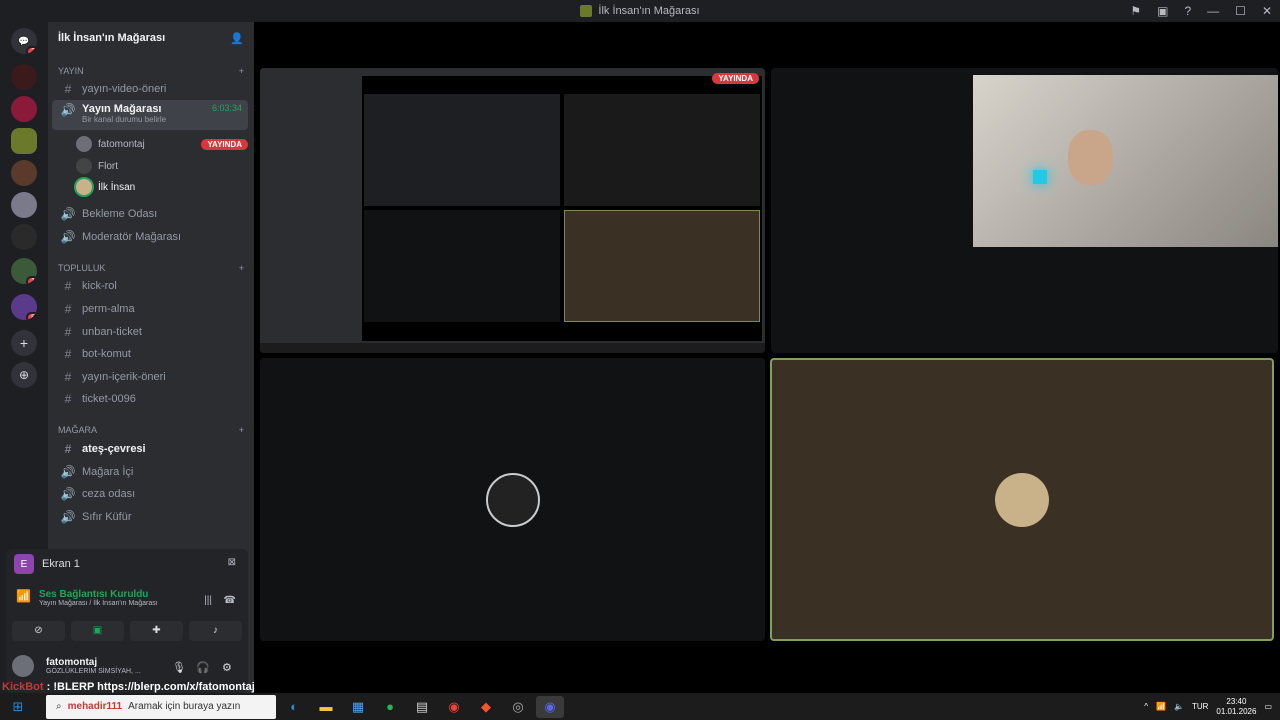 The width and height of the screenshot is (1280, 720). Describe the element at coordinates (1187, 11) in the screenshot. I see `help-icon: ?` at that location.